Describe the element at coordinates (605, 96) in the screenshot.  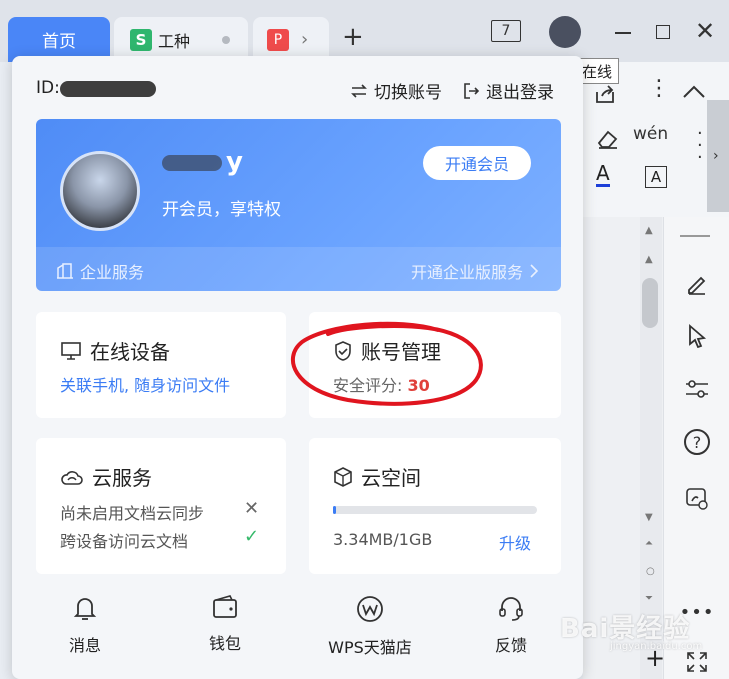
I see `share-icon` at that location.